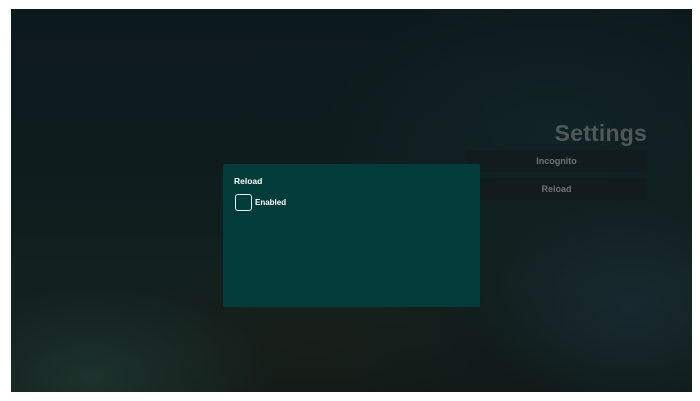  What do you see at coordinates (600, 133) in the screenshot?
I see `settings-title: Settings` at bounding box center [600, 133].